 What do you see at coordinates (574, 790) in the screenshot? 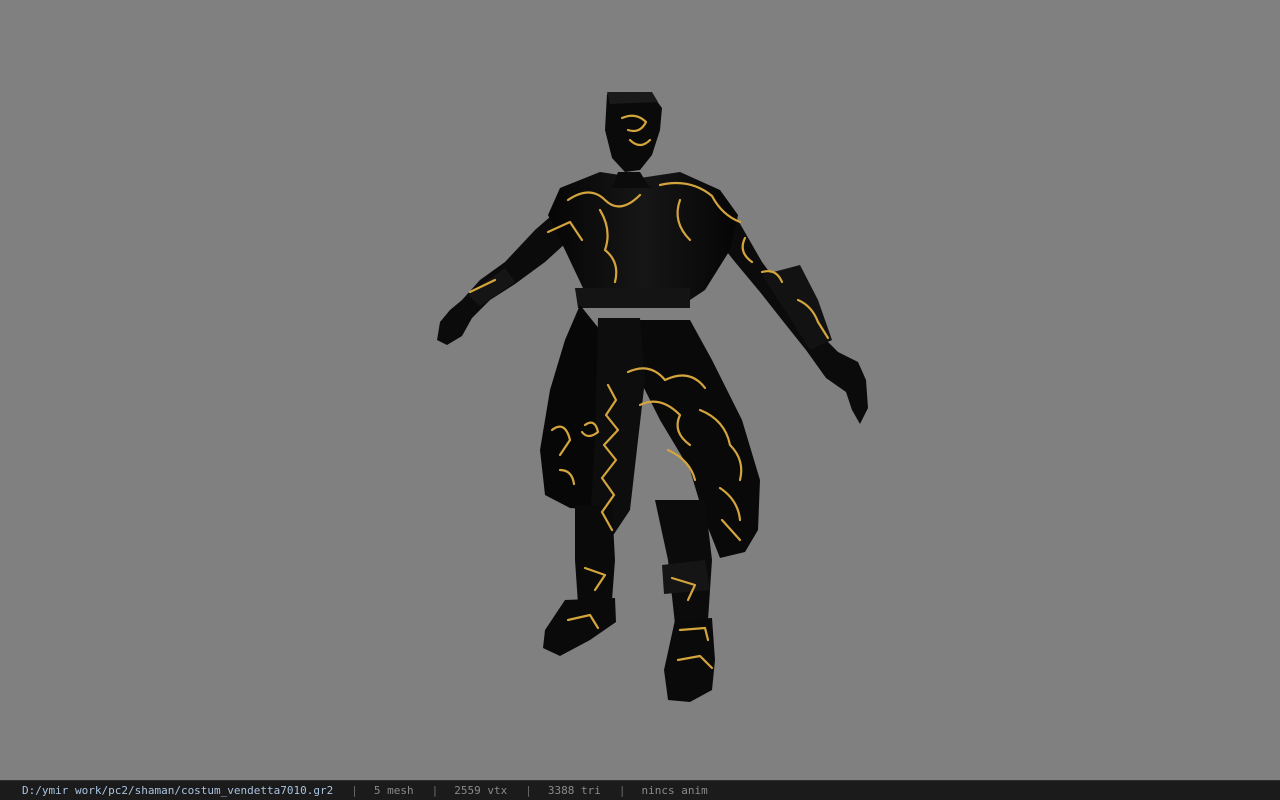
I see `triangle-count: 3388 tri` at bounding box center [574, 790].